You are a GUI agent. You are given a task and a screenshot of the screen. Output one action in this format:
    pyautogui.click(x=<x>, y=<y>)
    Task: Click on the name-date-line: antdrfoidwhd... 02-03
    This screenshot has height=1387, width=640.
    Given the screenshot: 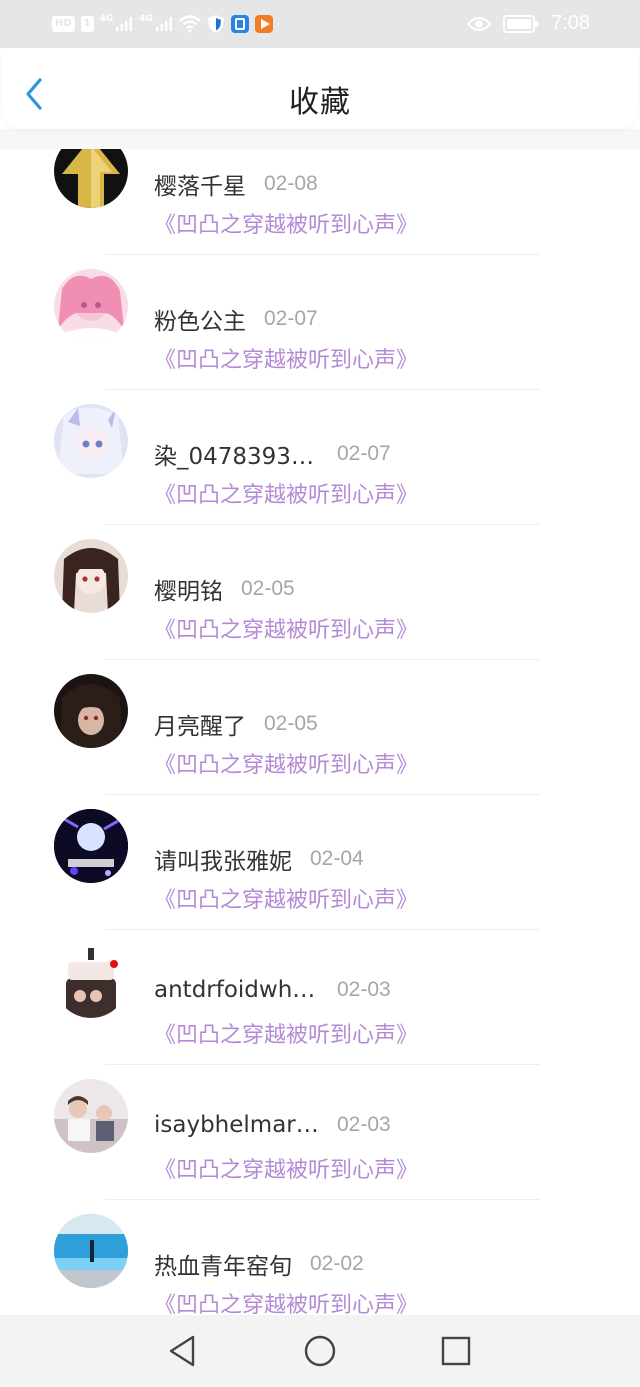 What is the action you would take?
    pyautogui.click(x=272, y=990)
    